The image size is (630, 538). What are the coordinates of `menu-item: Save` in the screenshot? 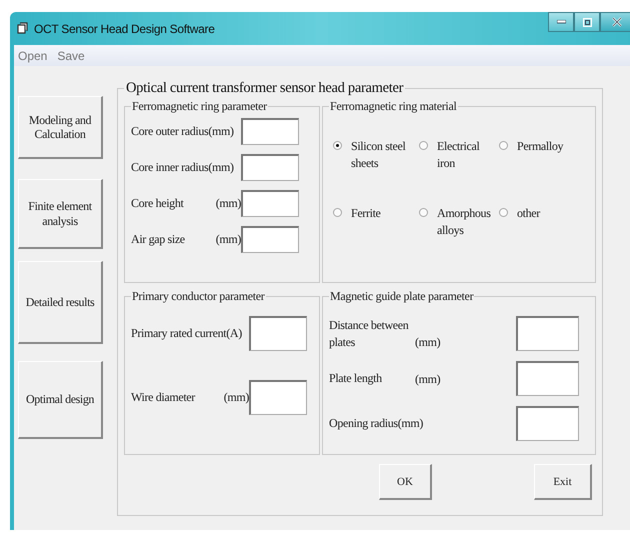 It's located at (71, 55).